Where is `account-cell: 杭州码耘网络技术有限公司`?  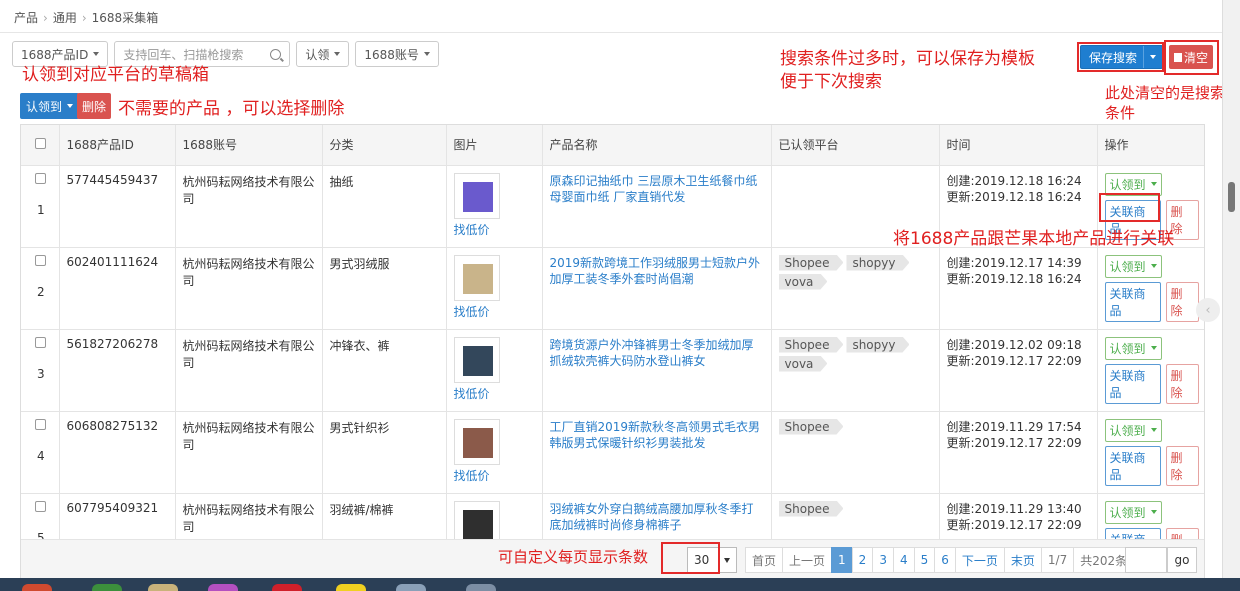 account-cell: 杭州码耘网络技术有限公司 is located at coordinates (249, 370).